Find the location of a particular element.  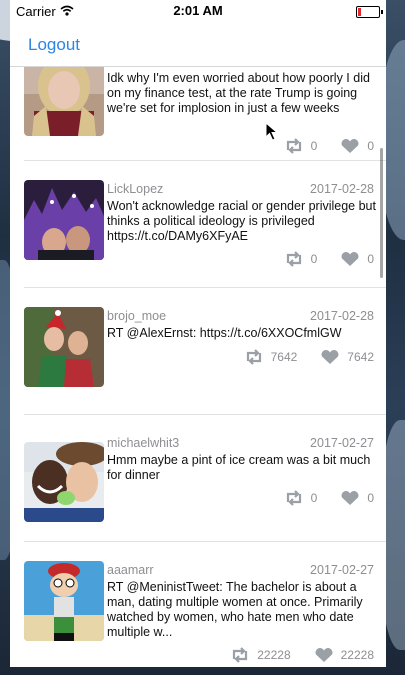

tweet-text: RT @AlexErnst: https://t.co/6XXOCfmlGW is located at coordinates (224, 333).